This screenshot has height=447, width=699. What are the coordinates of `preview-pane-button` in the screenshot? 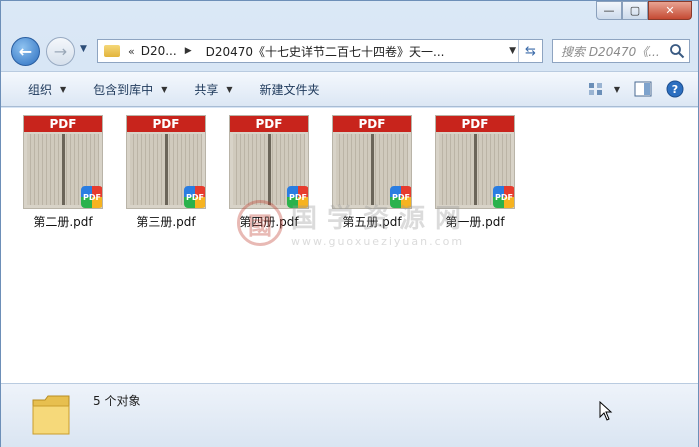 It's located at (643, 89).